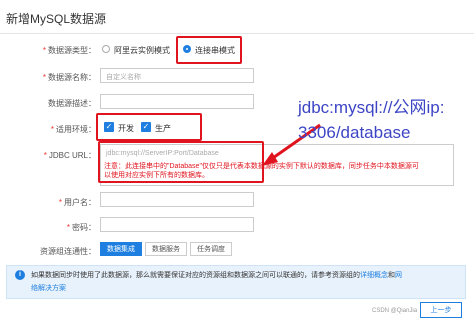  I want to click on link-network-solution: 络解决方案, so click(48, 288).